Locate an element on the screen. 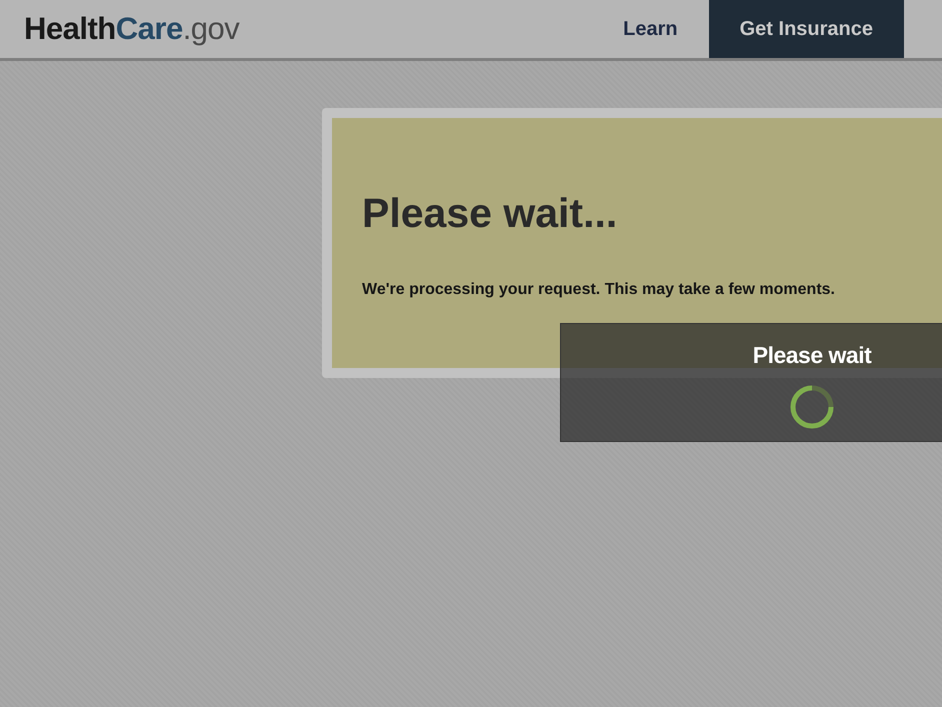  processing-message: We're processing your request. This may take a few moments. is located at coordinates (599, 290).